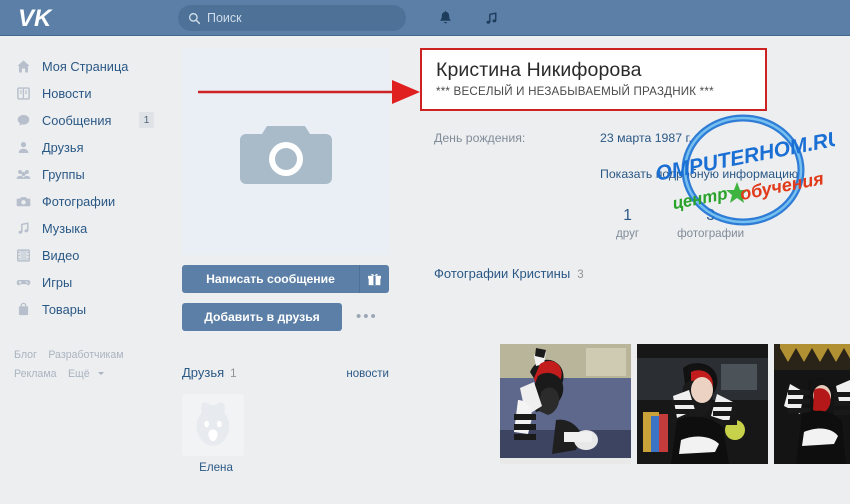  I want to click on friends-icon, so click(23, 148).